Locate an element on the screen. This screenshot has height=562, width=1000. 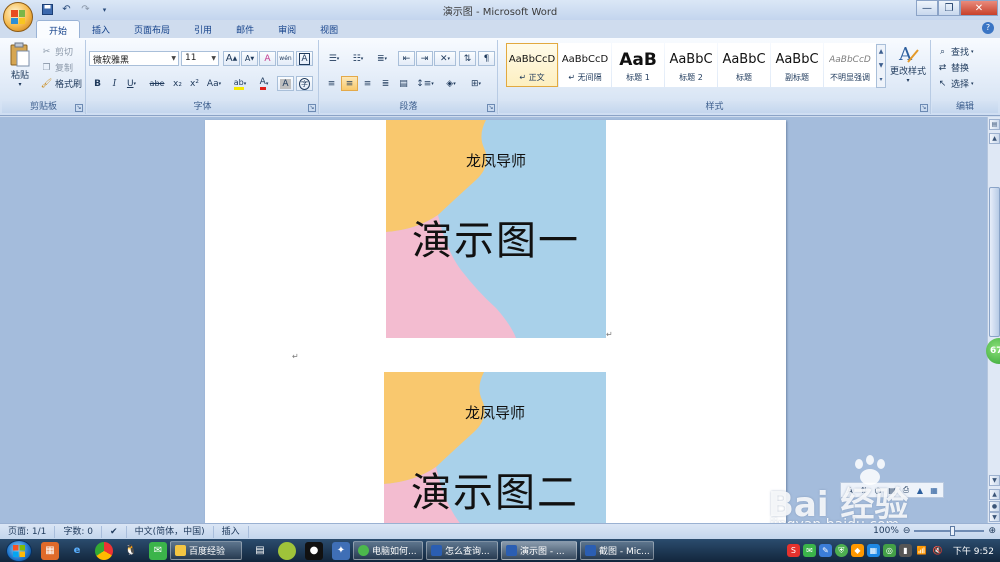
taskbar-apps-icon: ▦ is located at coordinates (50, 550).